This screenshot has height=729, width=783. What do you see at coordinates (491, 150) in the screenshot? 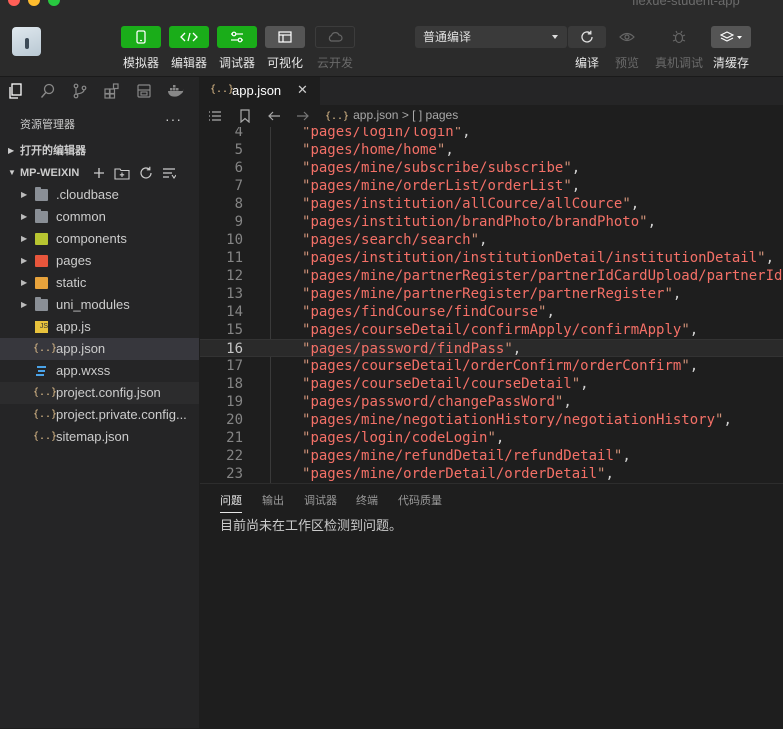
I see `code-line: 5 "pages/home/home",` at bounding box center [491, 150].